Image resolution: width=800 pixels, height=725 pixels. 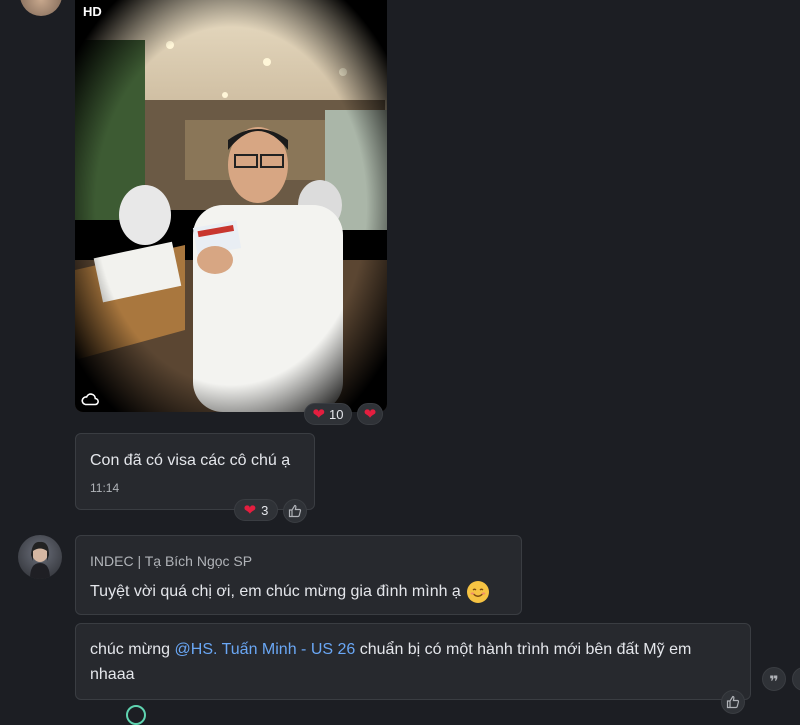 I want to click on quote-button: ❞, so click(x=774, y=679).